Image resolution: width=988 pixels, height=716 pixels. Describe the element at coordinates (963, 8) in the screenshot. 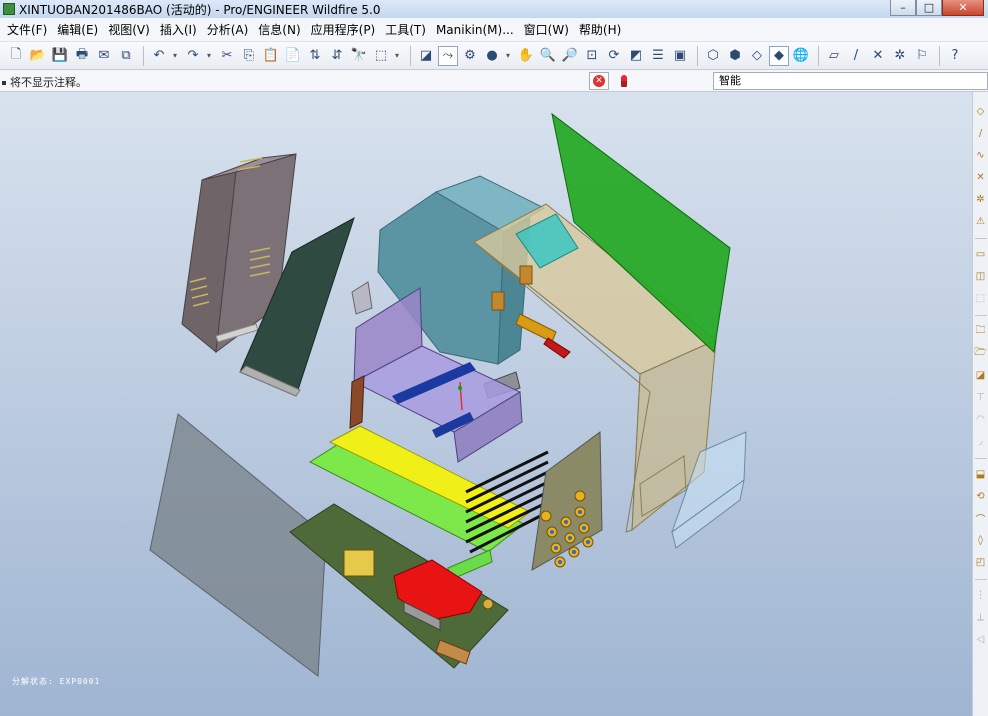

I see `close-button: ✕` at that location.